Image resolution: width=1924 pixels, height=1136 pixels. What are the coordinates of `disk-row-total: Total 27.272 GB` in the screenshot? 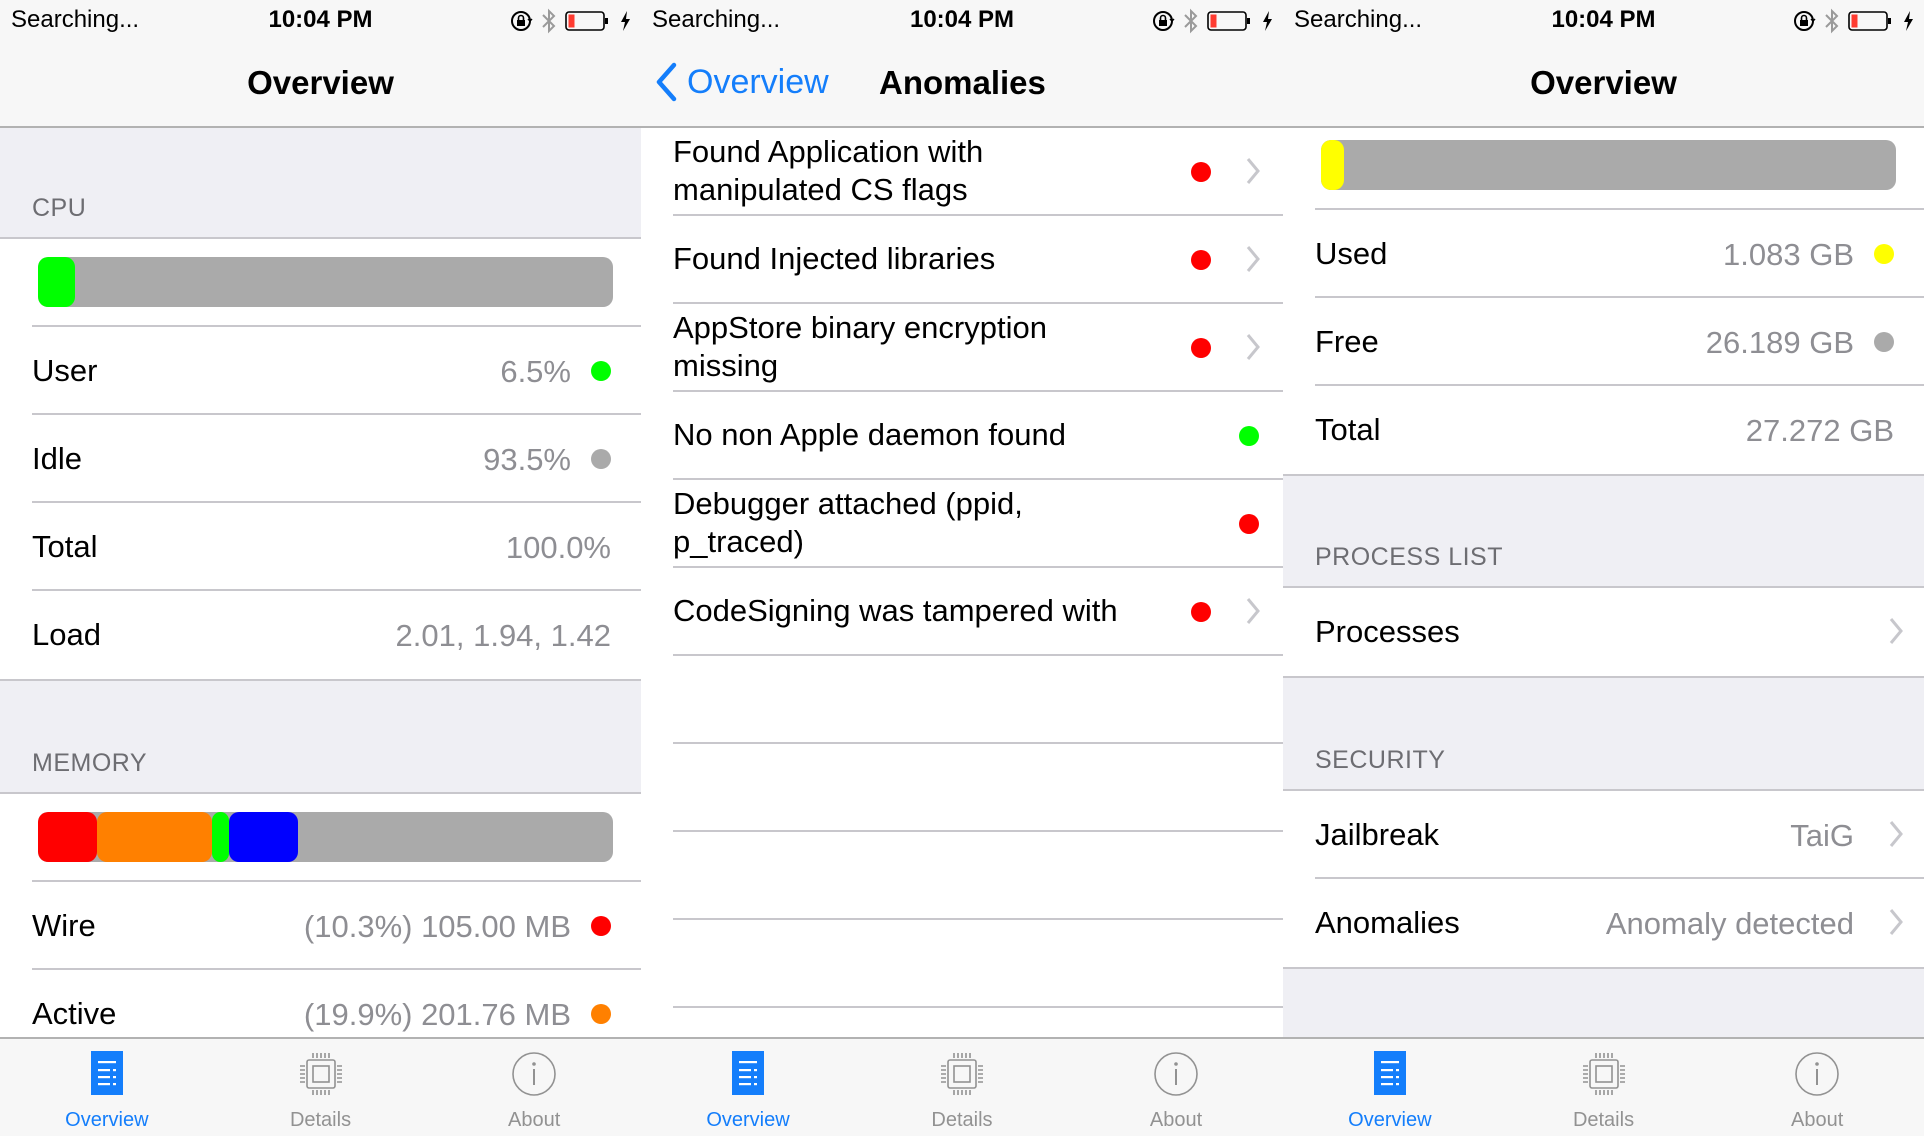 It's located at (1604, 430).